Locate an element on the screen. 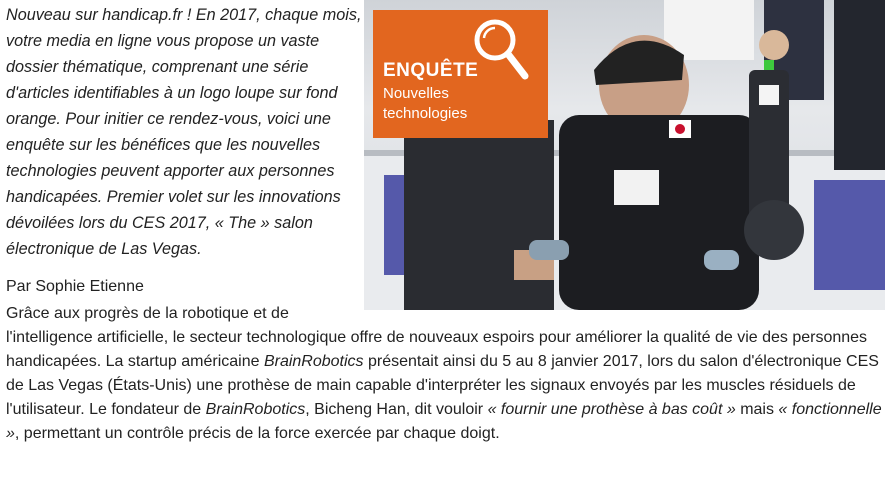  body-first-line: Grâce aux progrès de la robotique et de is located at coordinates (147, 313).